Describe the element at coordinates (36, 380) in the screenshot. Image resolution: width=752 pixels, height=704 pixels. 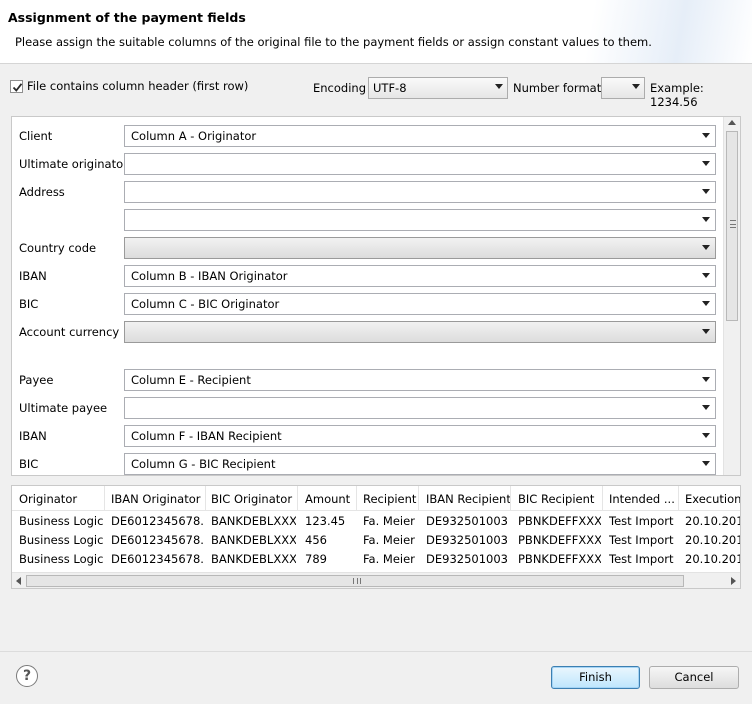
I see `field-label-payee: Payee` at that location.